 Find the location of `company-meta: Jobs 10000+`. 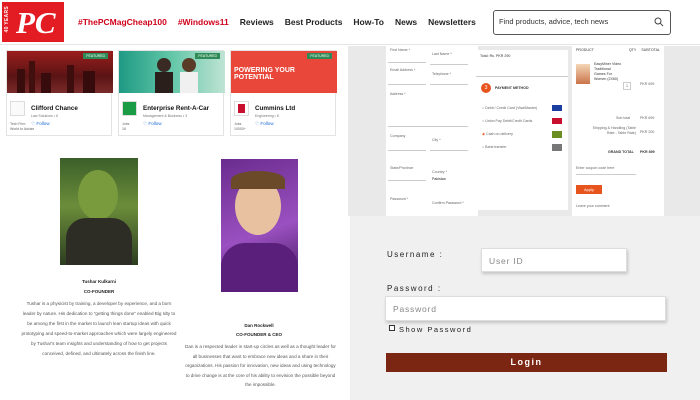

company-meta: Jobs 10000+ is located at coordinates (240, 127).